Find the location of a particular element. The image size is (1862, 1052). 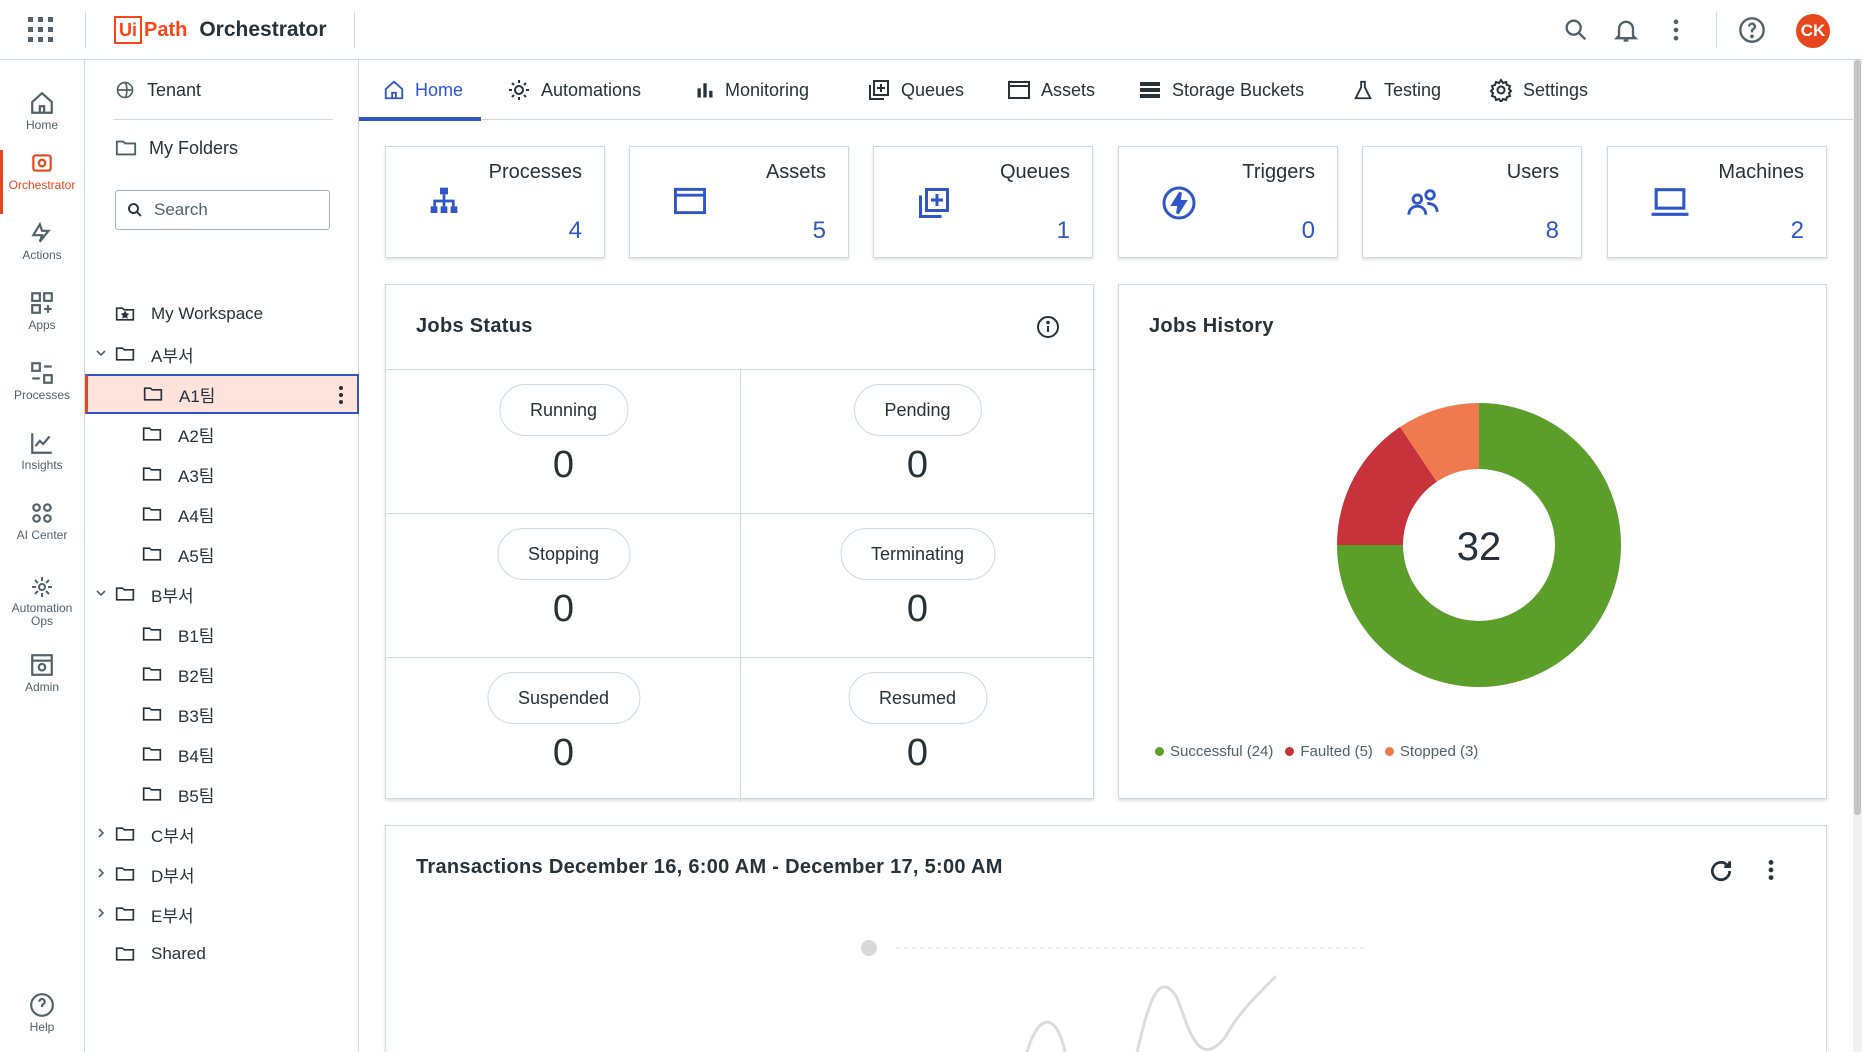

folder-more-icon is located at coordinates (341, 396).